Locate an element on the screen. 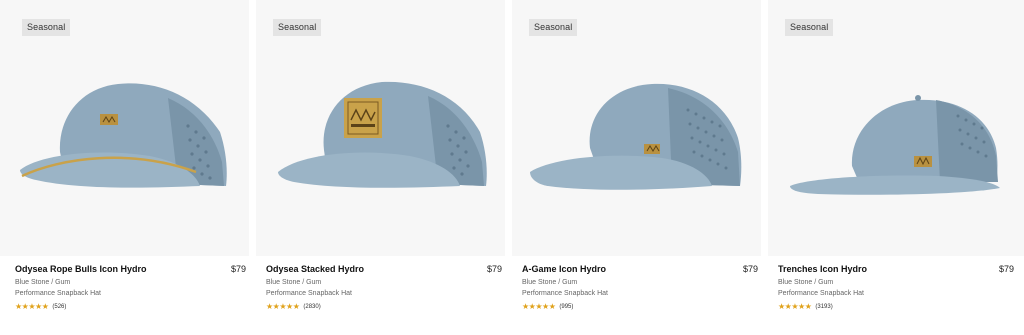 Image resolution: width=1024 pixels, height=335 pixels. review-count: (2830) is located at coordinates (312, 306).